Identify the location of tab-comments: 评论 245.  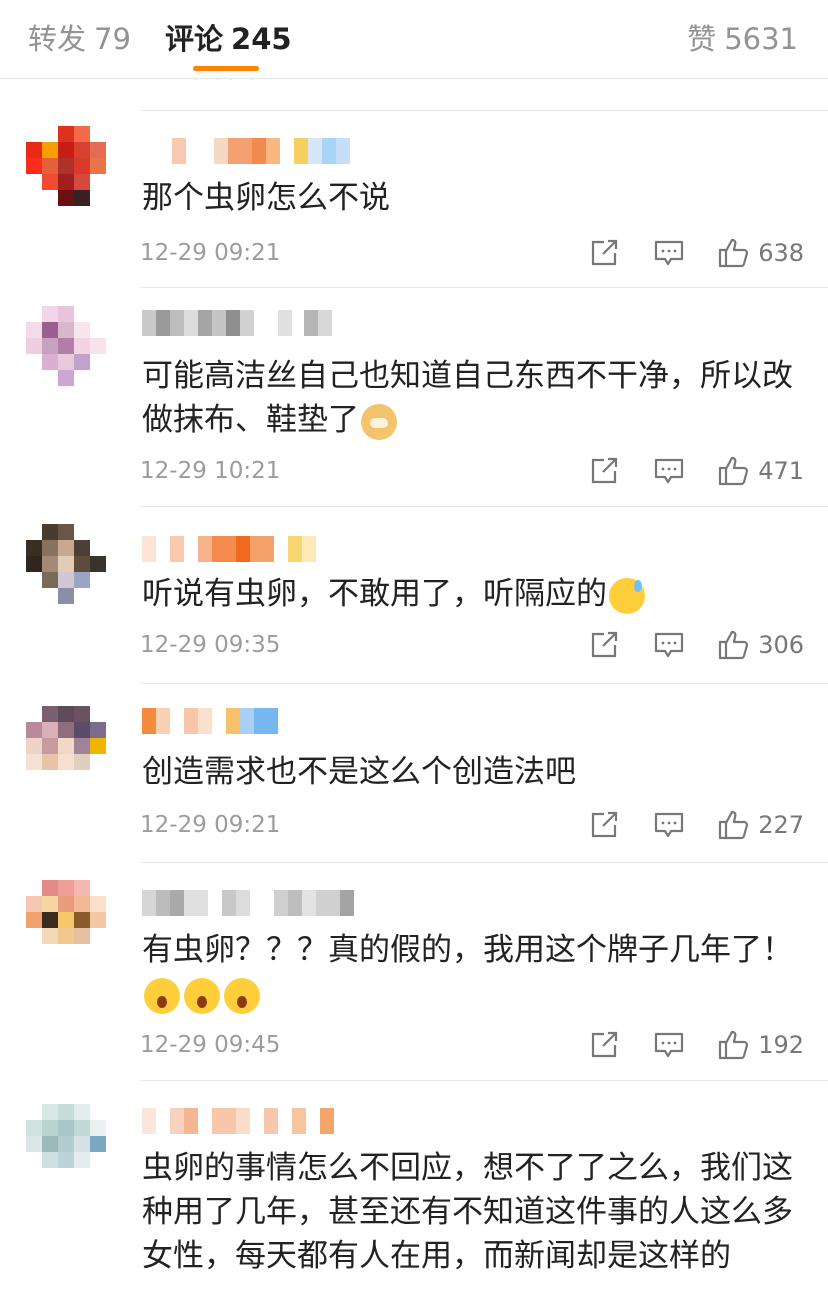
(228, 37).